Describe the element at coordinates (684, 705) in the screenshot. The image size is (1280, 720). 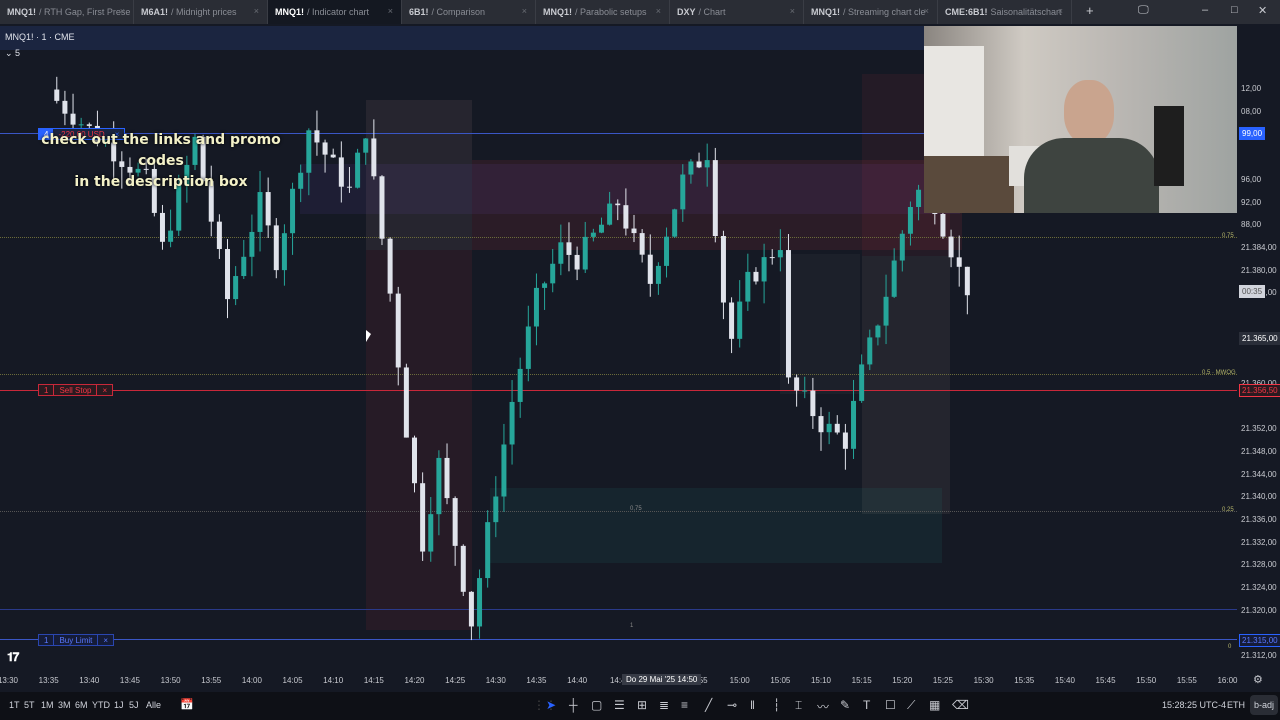
I see `short-position-icon: ≡` at that location.